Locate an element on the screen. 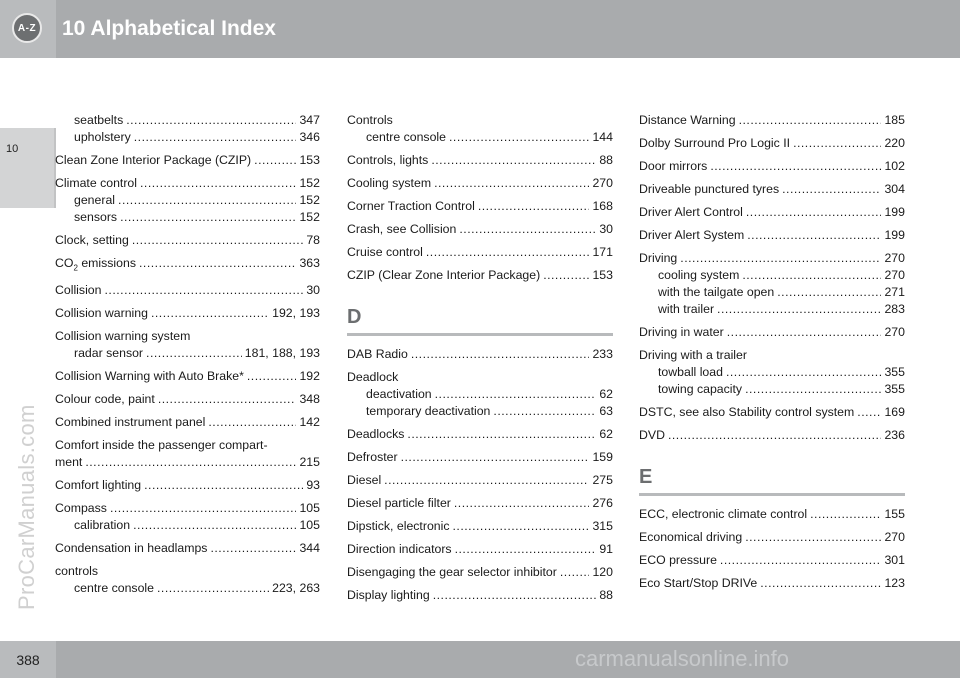  index-term-text: DAB Radio is located at coordinates (377, 354).